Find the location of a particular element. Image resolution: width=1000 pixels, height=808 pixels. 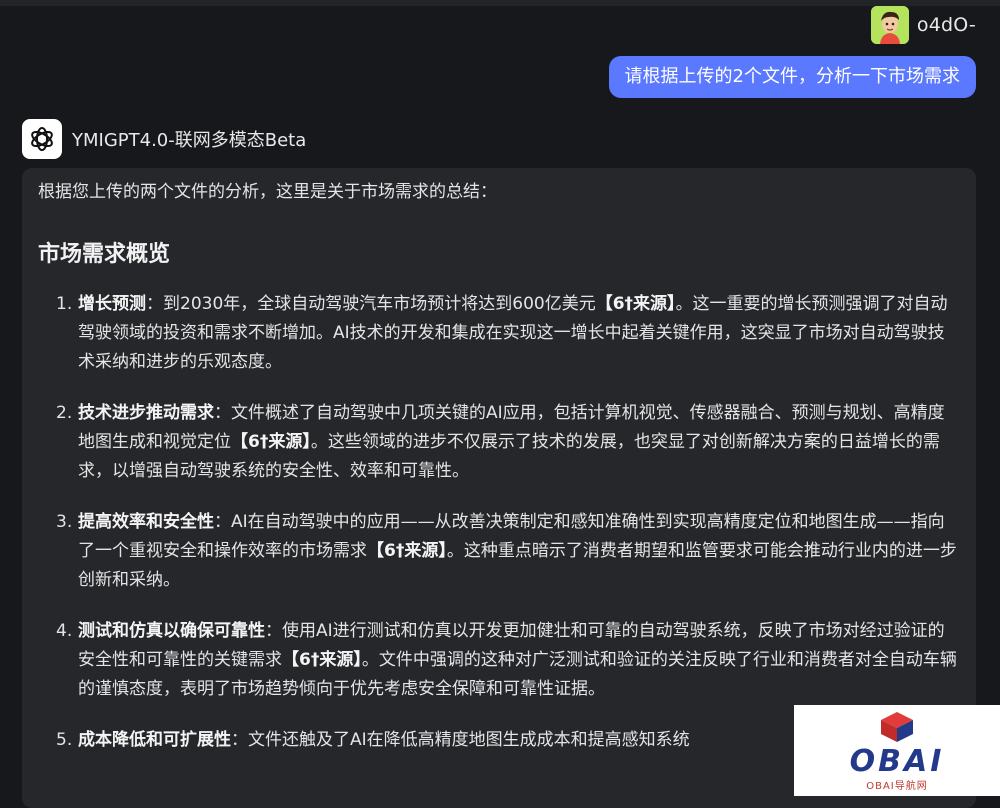

user-avatar-icon is located at coordinates (889, 25).